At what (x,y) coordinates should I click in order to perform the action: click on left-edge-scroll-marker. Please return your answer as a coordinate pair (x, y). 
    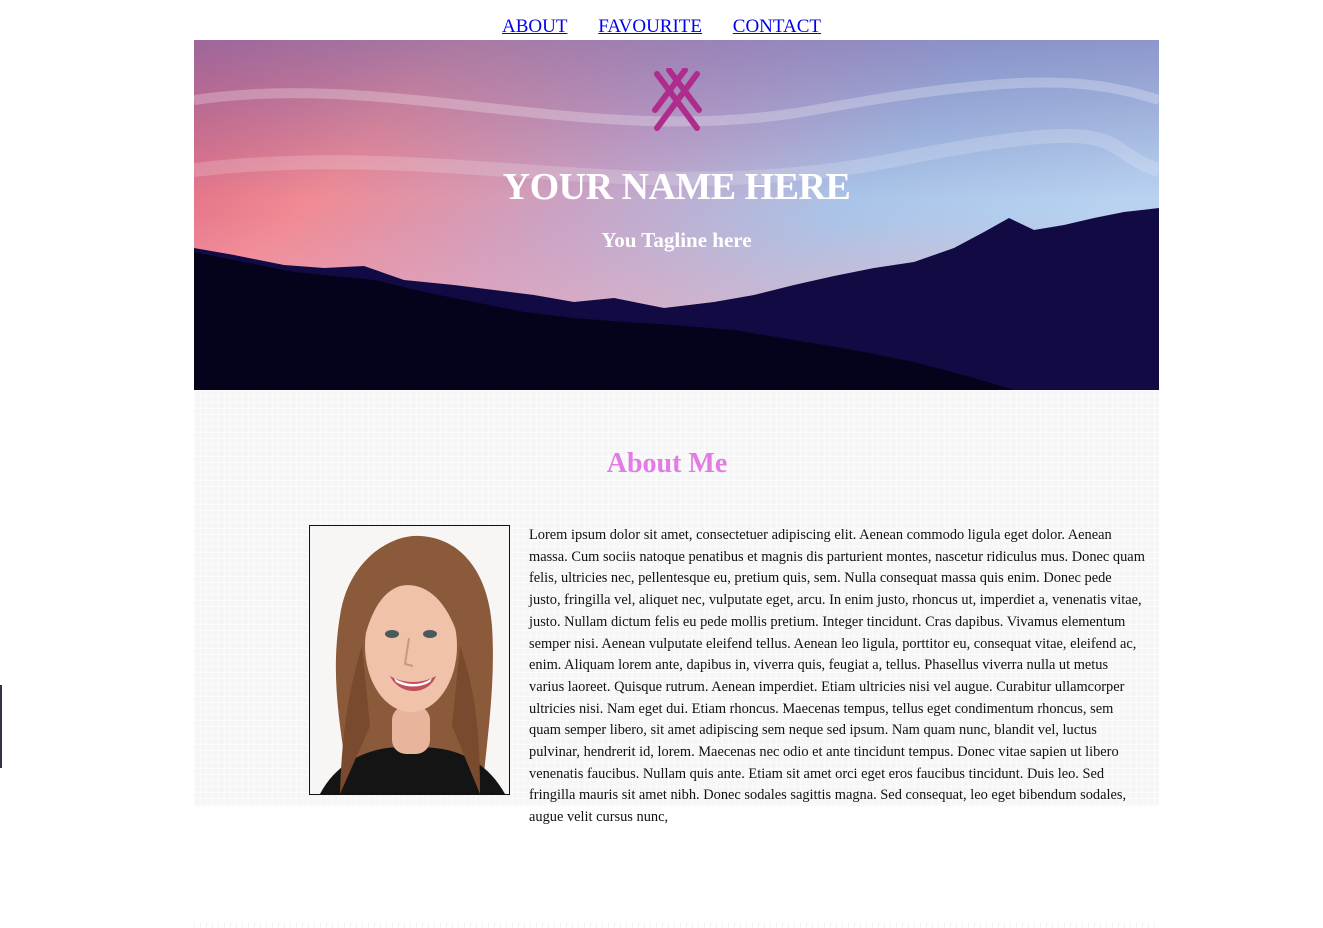
    Looking at the image, I should click on (1, 726).